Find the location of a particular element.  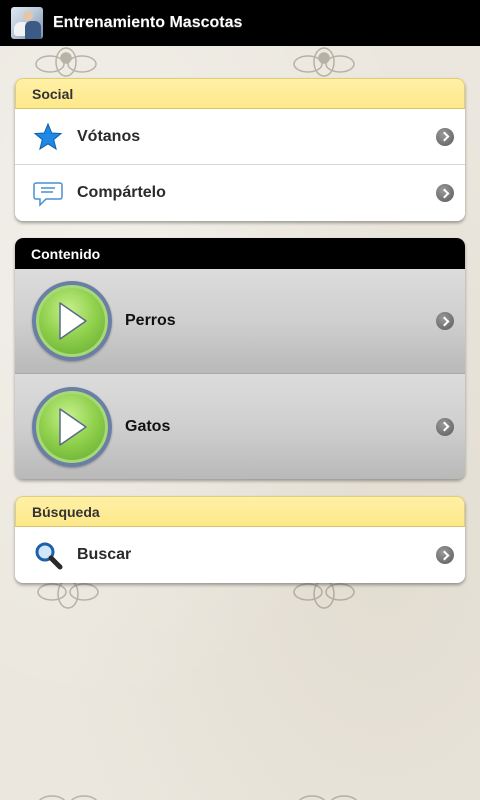

list-item-compartelo: Compártelo is located at coordinates (240, 193).